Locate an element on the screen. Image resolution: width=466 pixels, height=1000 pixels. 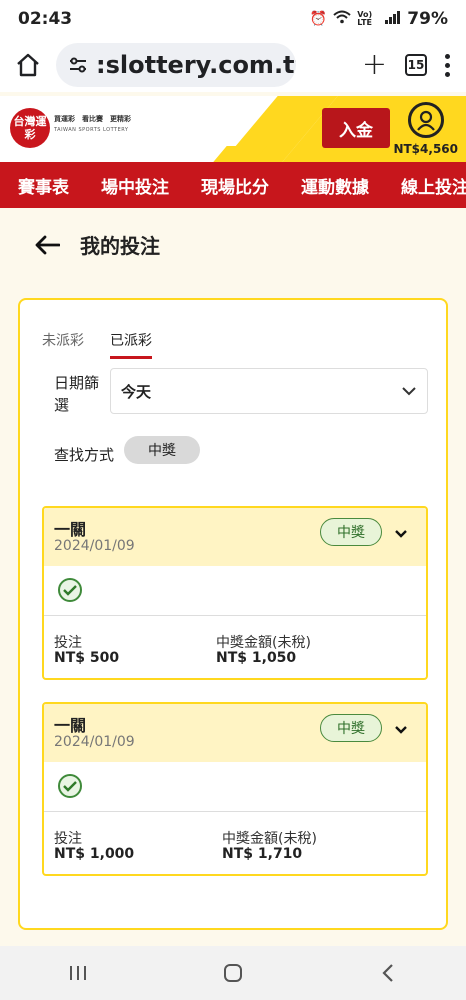
date-filter-label: 日期篩選 is located at coordinates (77, 394).